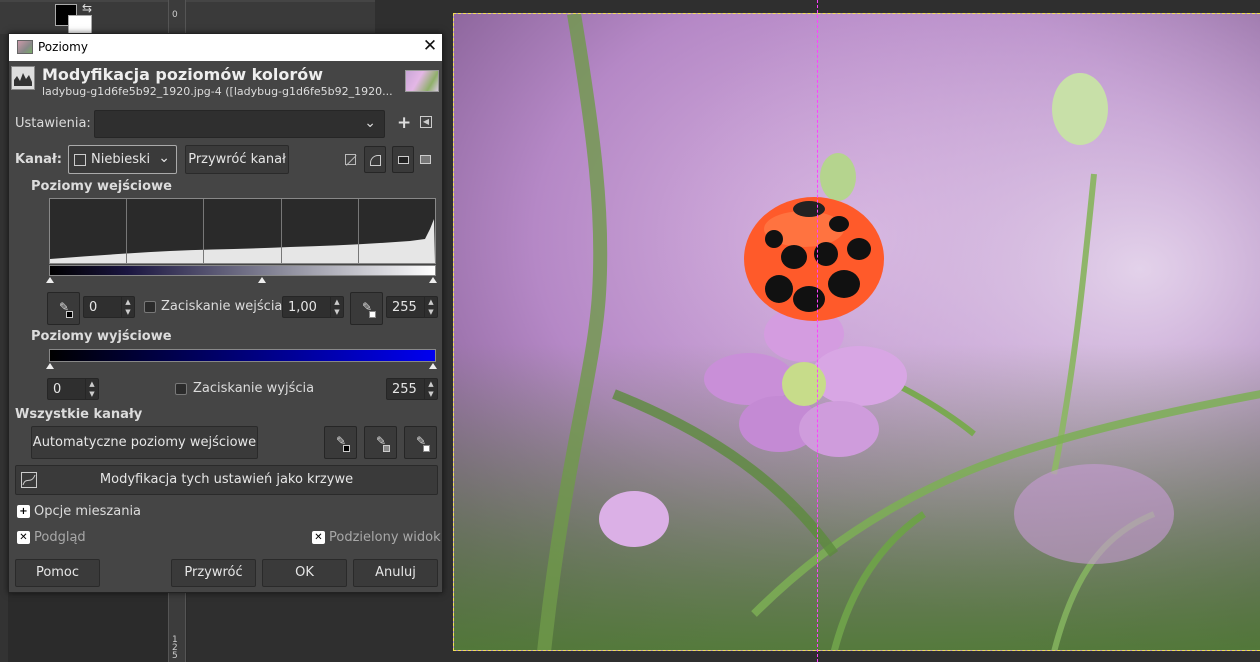 The height and width of the screenshot is (662, 1260). I want to click on pick-white-point-icon, so click(425, 159).